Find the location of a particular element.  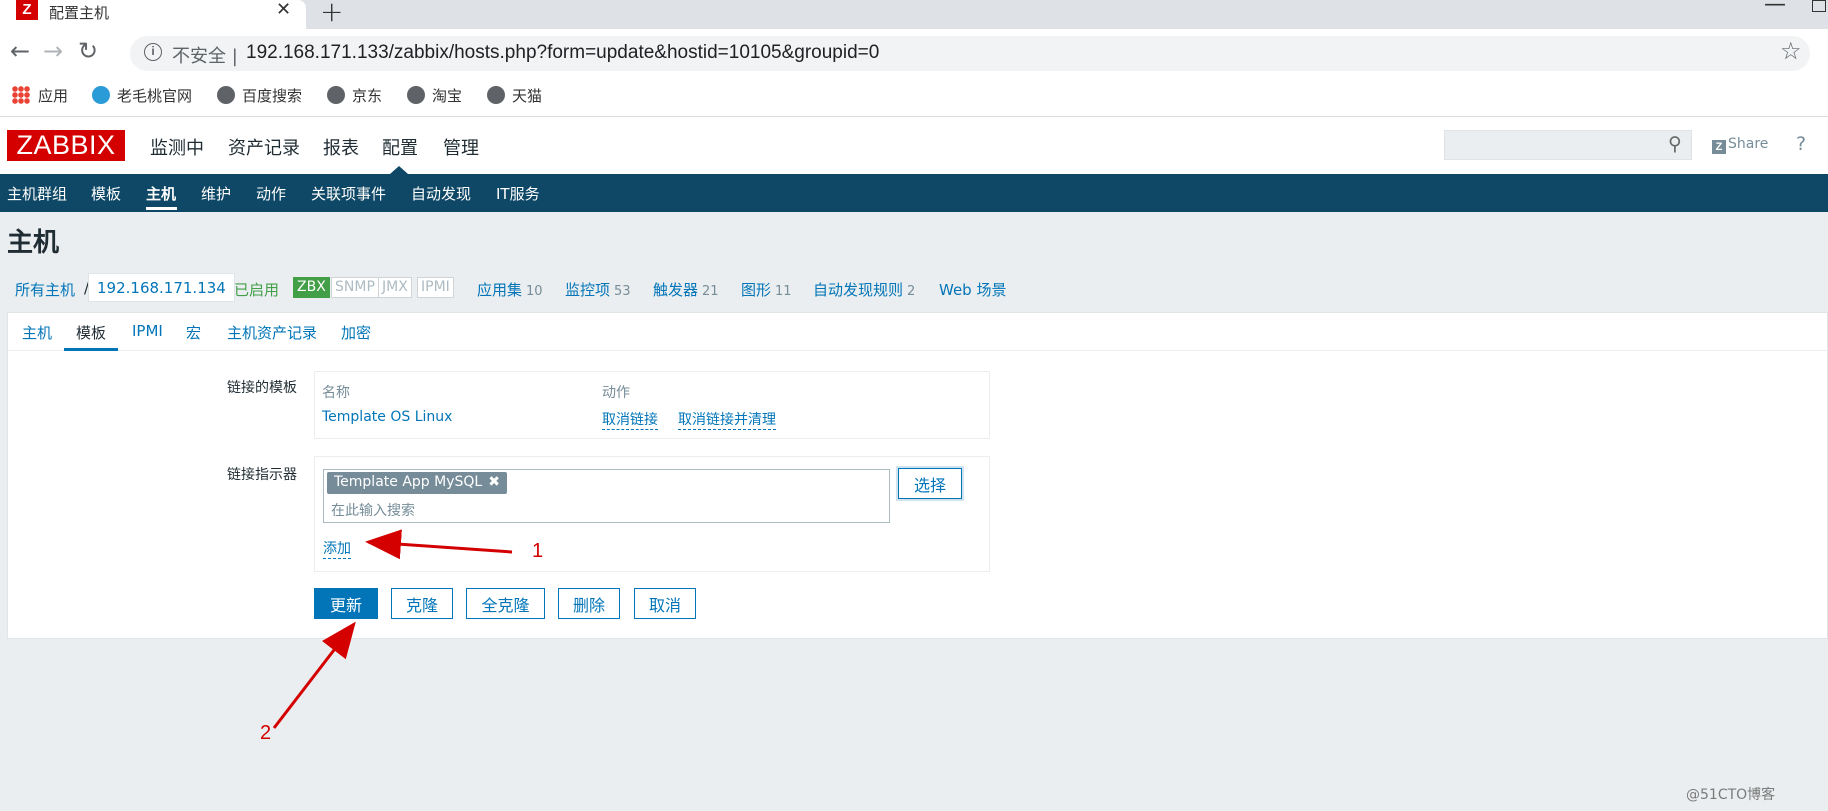

selected-template-chip: Template App MySQL ✖ is located at coordinates (417, 483).